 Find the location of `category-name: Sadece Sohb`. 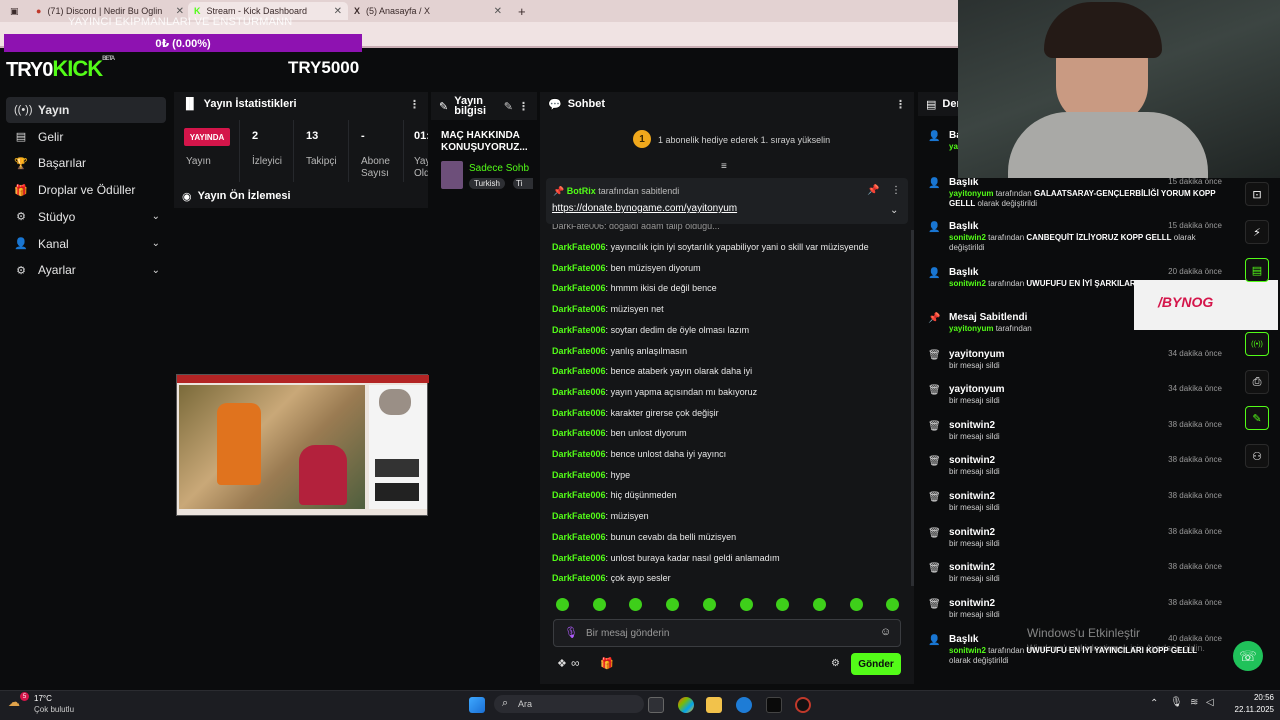

category-name: Sadece Sohb is located at coordinates (502, 168).